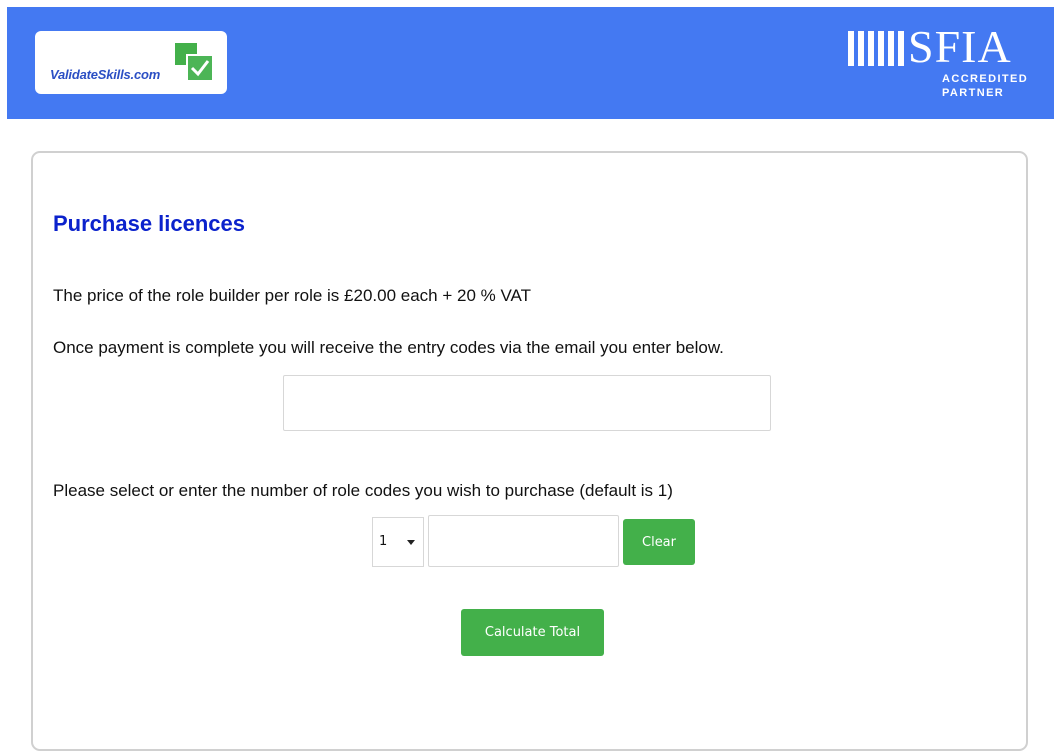 The image size is (1054, 751). I want to click on partner-caption: ACCREDITED PARTNER, so click(985, 86).